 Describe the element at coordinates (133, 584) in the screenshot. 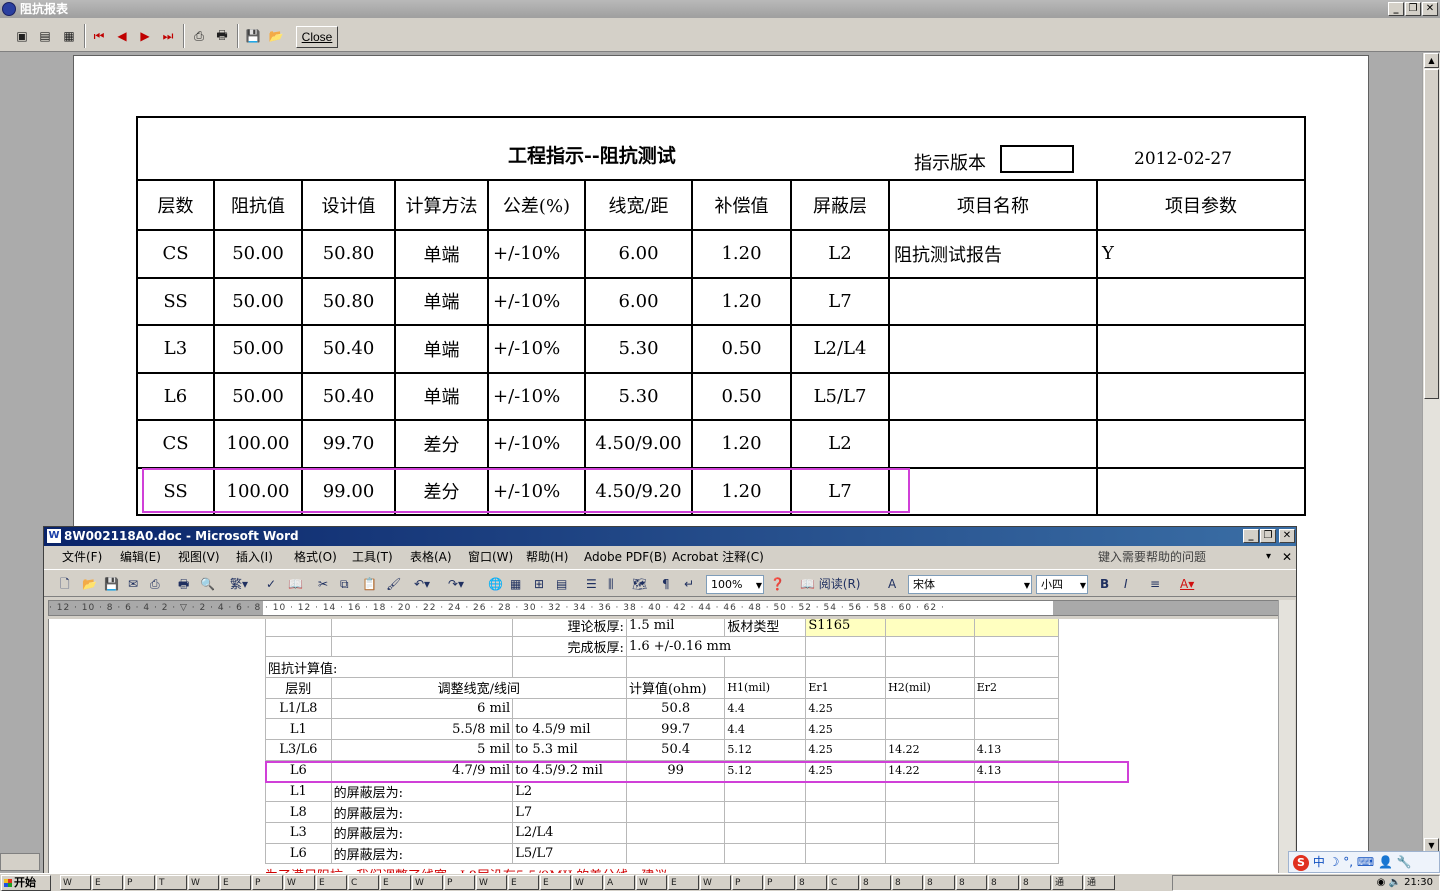

I see `permission-icon: ✉` at that location.